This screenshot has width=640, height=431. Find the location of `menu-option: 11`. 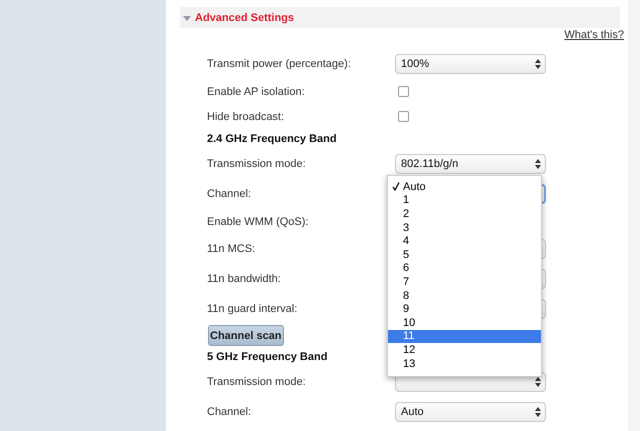

menu-option: 11 is located at coordinates (464, 337).